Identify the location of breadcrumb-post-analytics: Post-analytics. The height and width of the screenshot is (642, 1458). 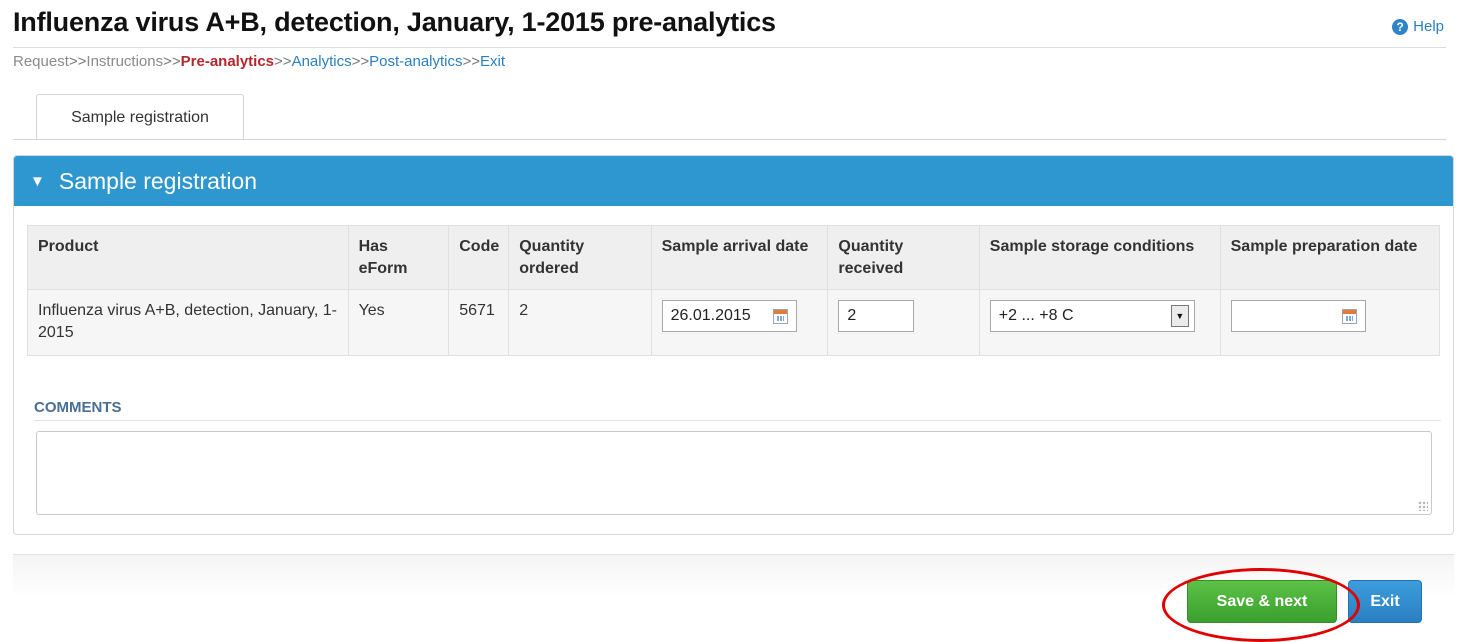
(415, 61).